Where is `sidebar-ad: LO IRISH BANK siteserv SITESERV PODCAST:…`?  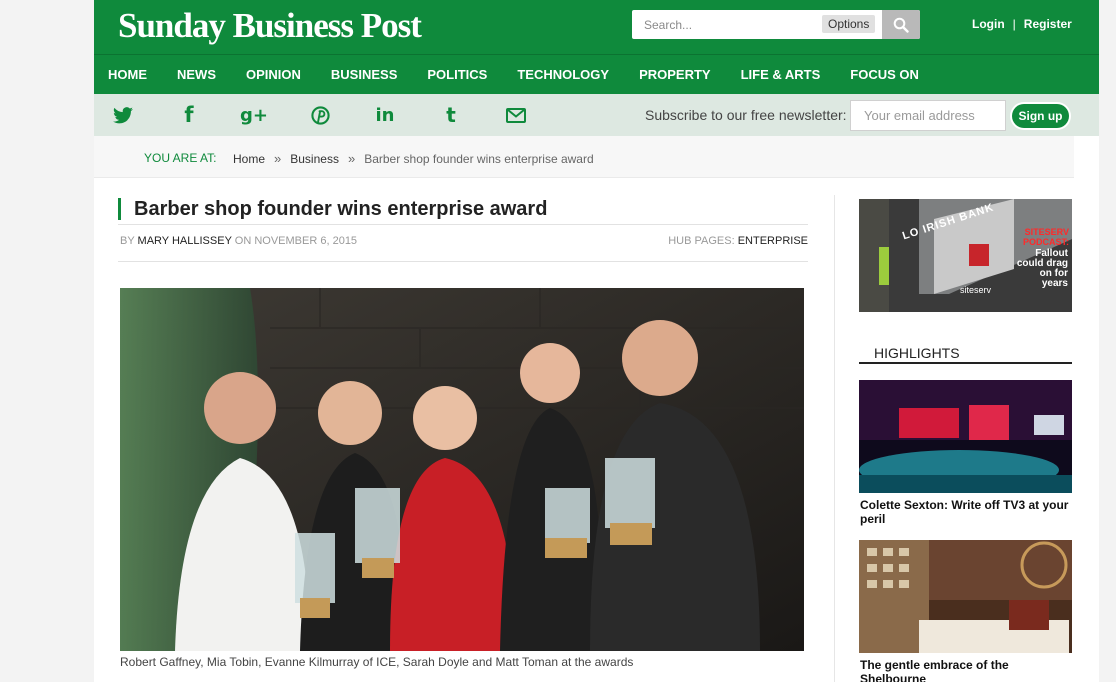 sidebar-ad: LO IRISH BANK siteserv SITESERV PODCAST:… is located at coordinates (965, 255).